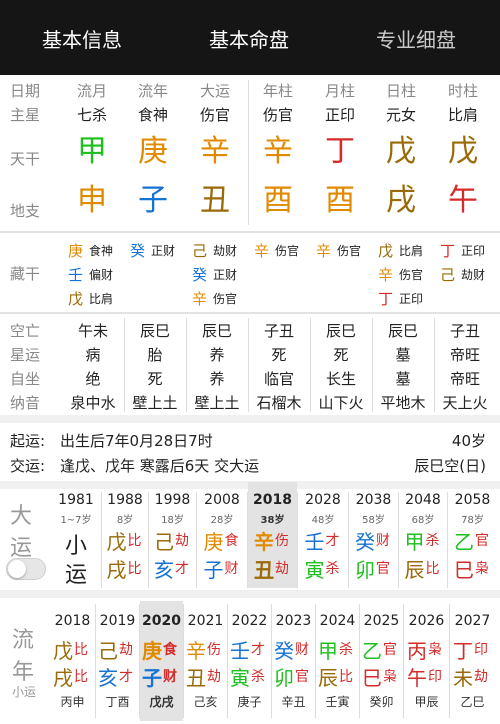  I want to click on xiaoyun-ganzhi: 丙申, so click(72, 702).